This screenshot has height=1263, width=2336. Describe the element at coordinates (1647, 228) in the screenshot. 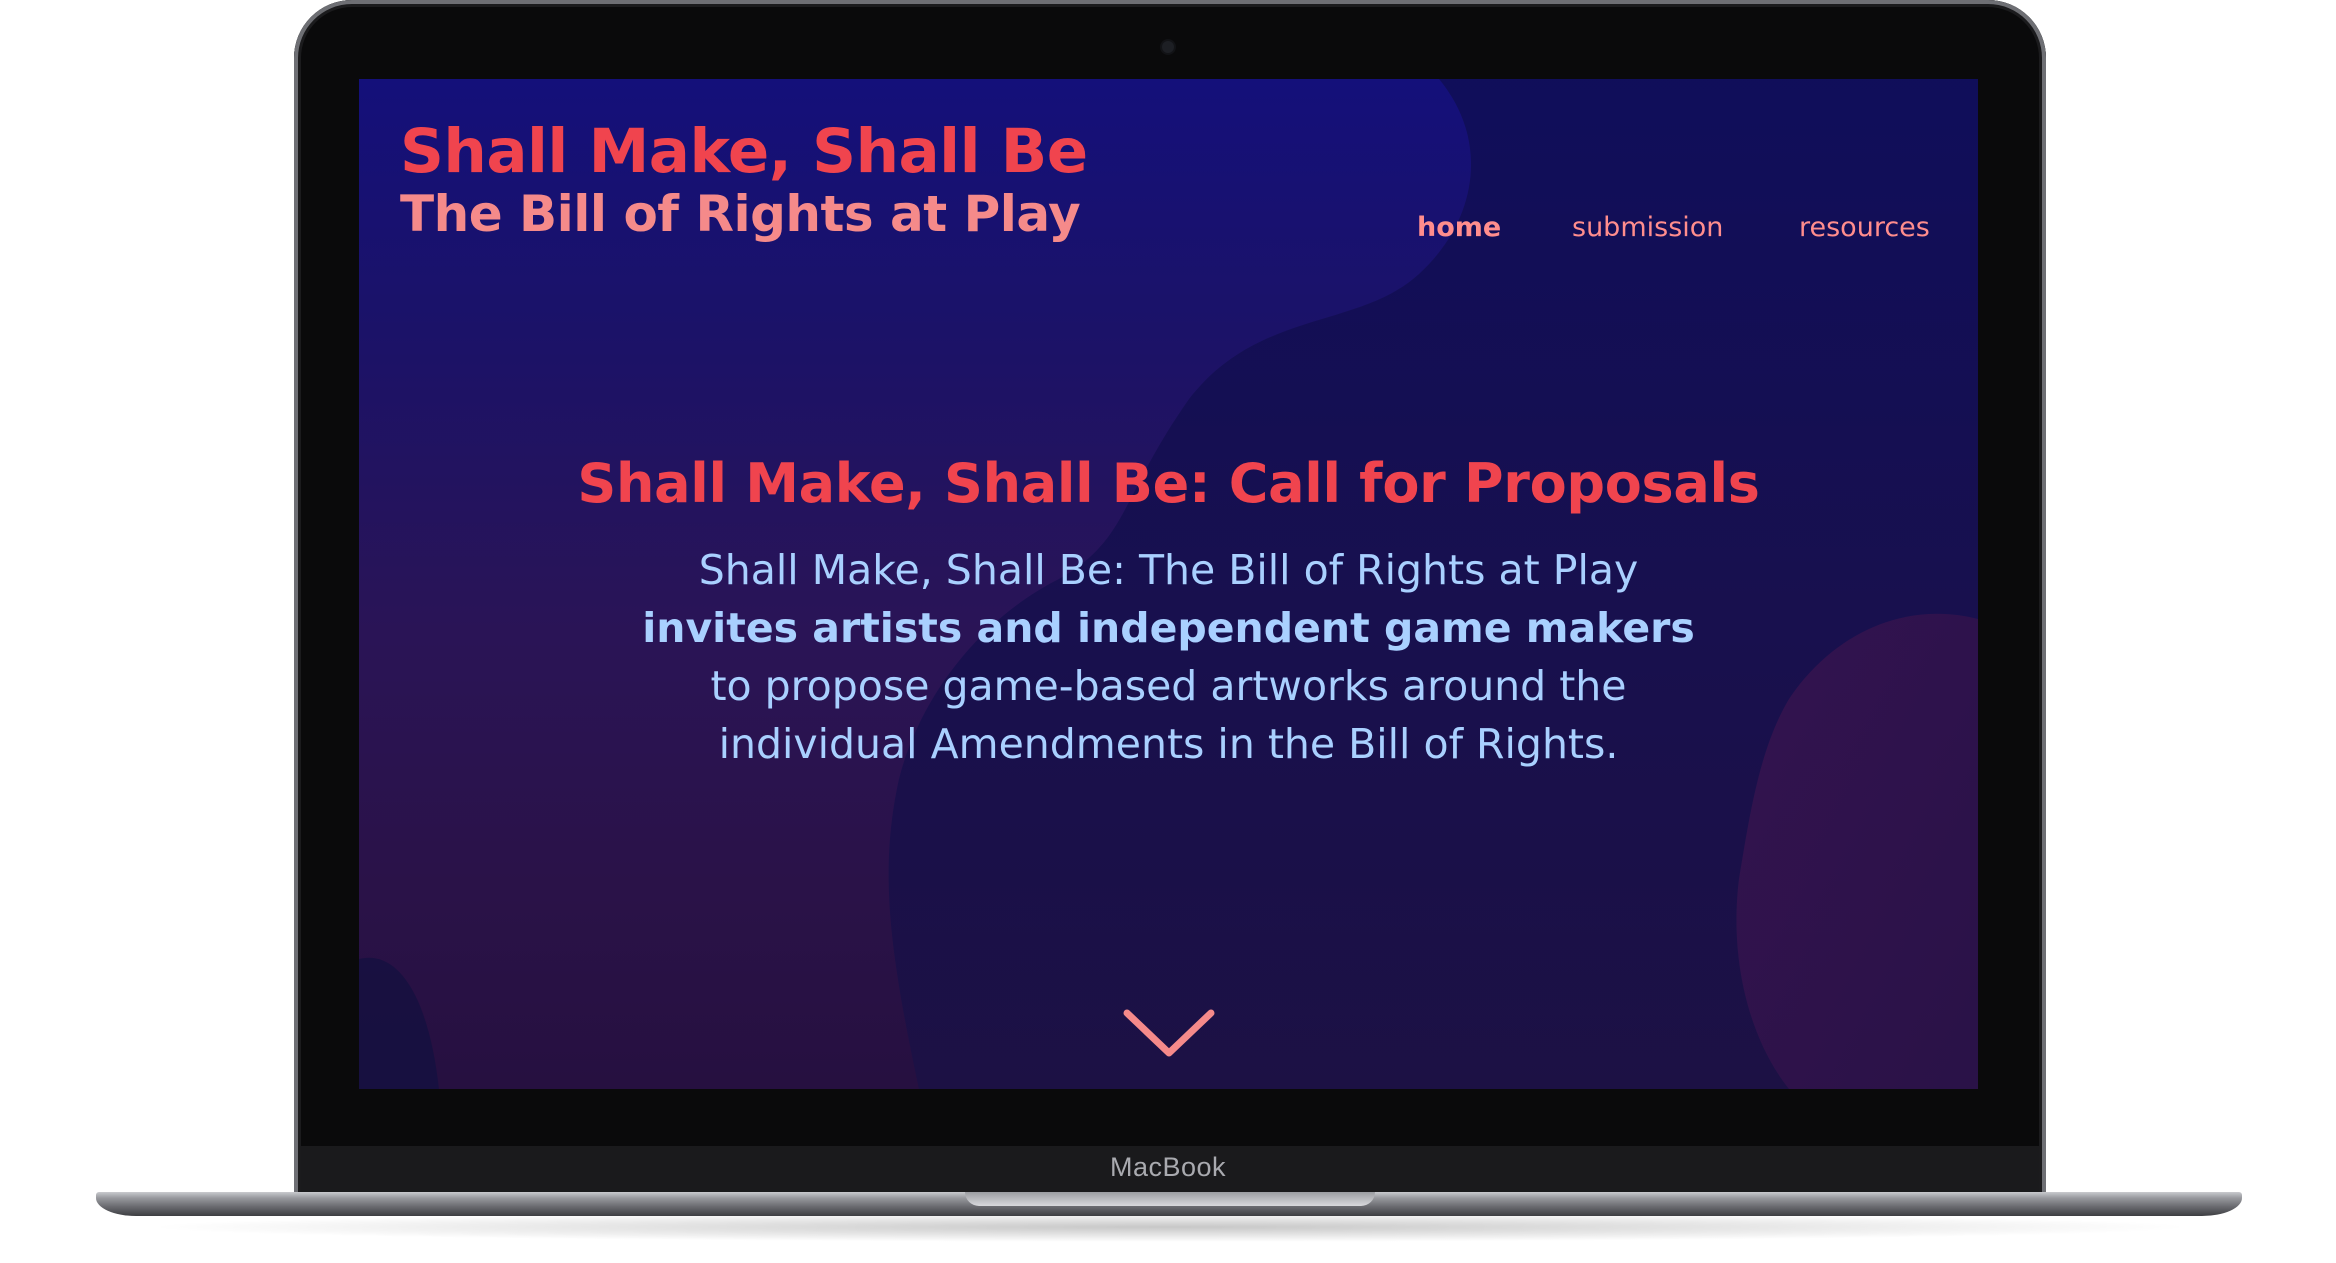

I see `nav-link-submission: submission` at that location.